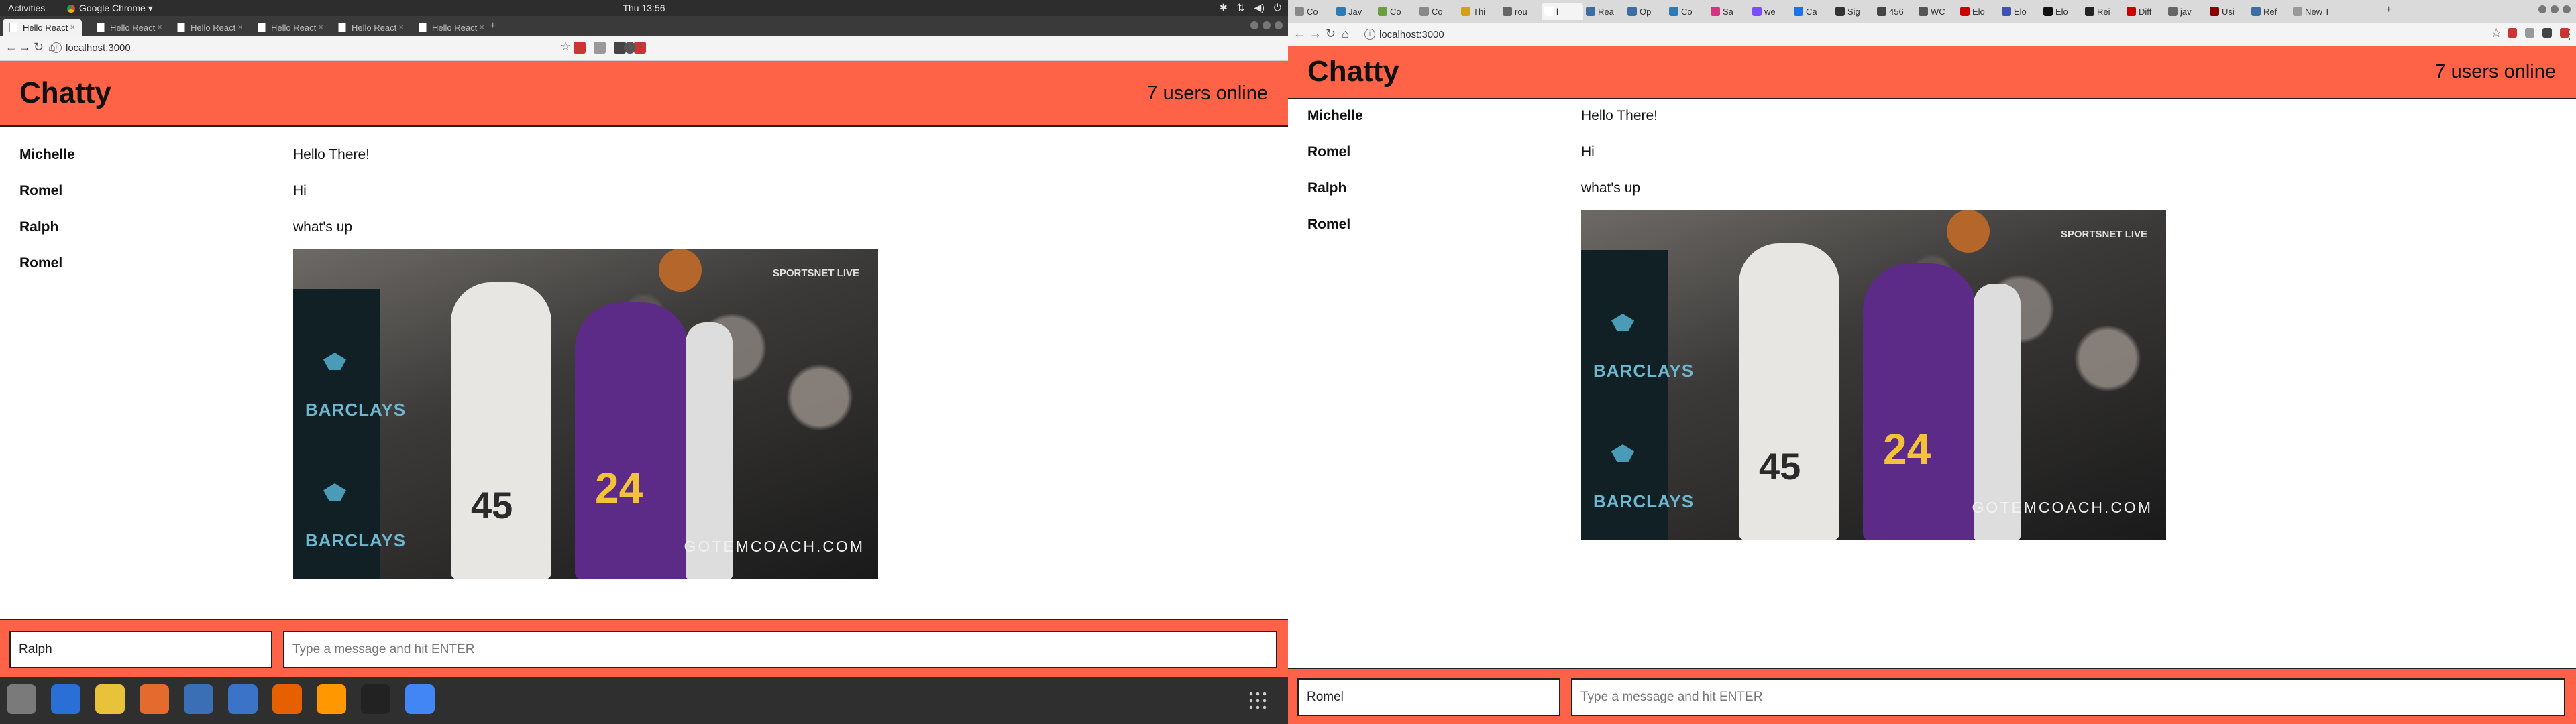  What do you see at coordinates (1479, 11) in the screenshot?
I see `browser-tab: Thi` at bounding box center [1479, 11].